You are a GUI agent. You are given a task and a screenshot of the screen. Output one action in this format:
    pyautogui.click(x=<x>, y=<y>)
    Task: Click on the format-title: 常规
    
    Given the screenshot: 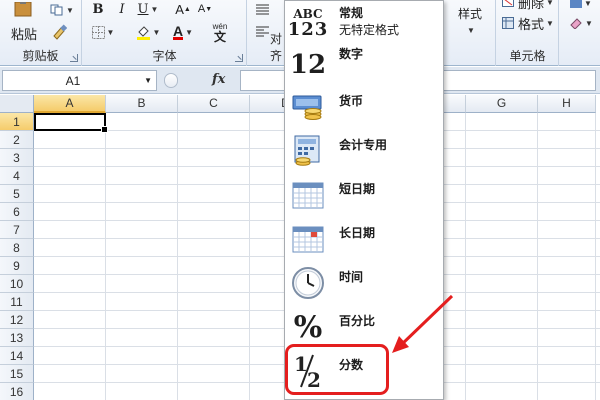 What is the action you would take?
    pyautogui.click(x=351, y=13)
    